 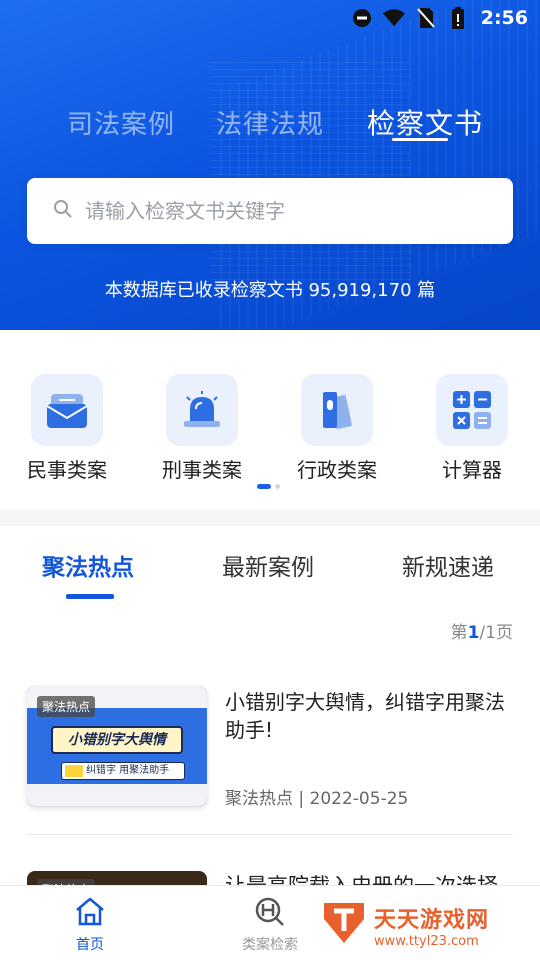 What do you see at coordinates (393, 18) in the screenshot?
I see `wifi-icon` at bounding box center [393, 18].